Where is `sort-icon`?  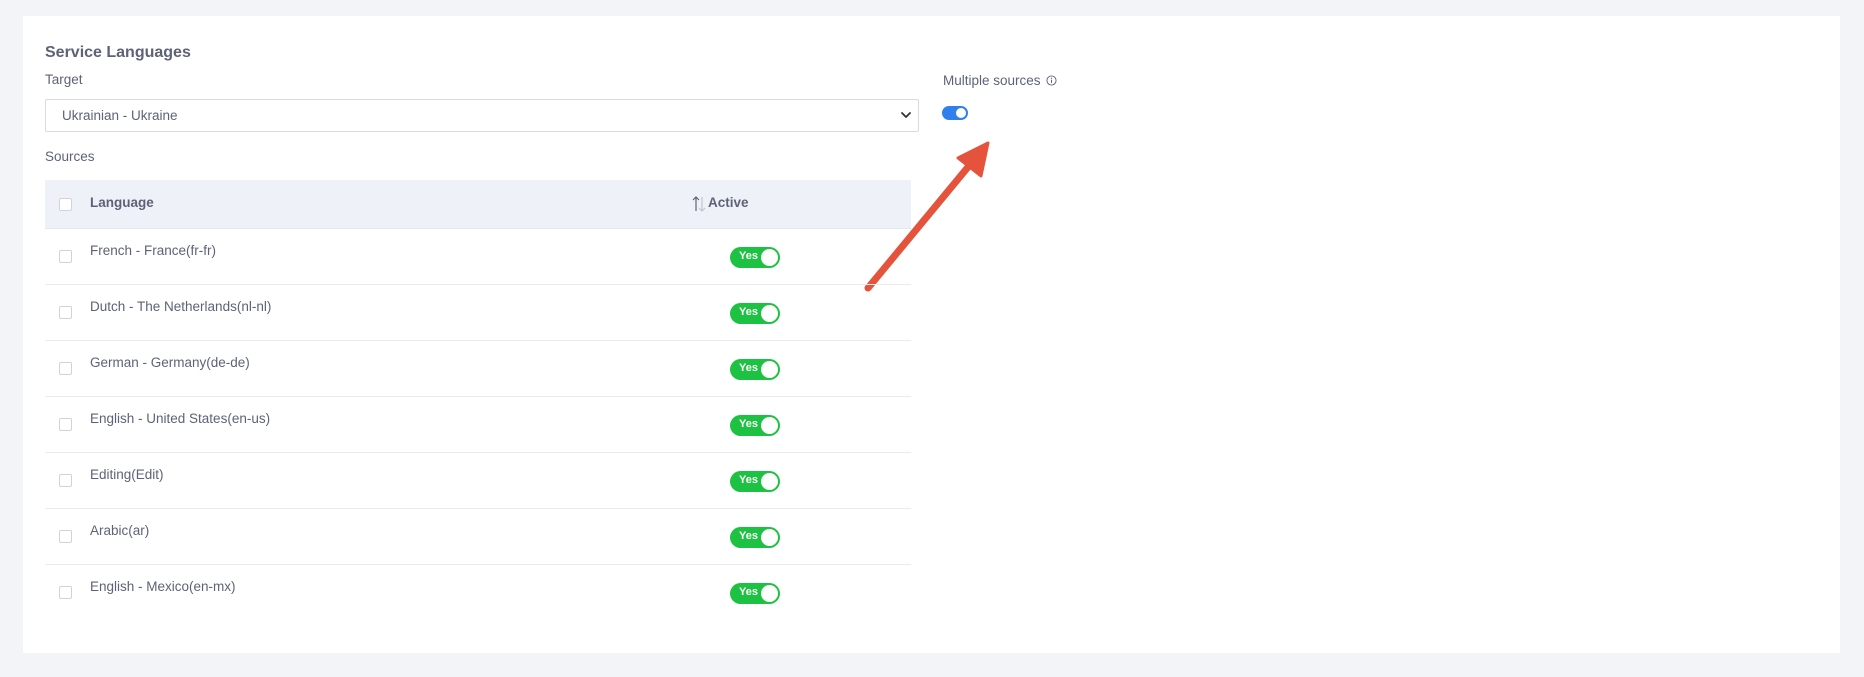 sort-icon is located at coordinates (699, 204).